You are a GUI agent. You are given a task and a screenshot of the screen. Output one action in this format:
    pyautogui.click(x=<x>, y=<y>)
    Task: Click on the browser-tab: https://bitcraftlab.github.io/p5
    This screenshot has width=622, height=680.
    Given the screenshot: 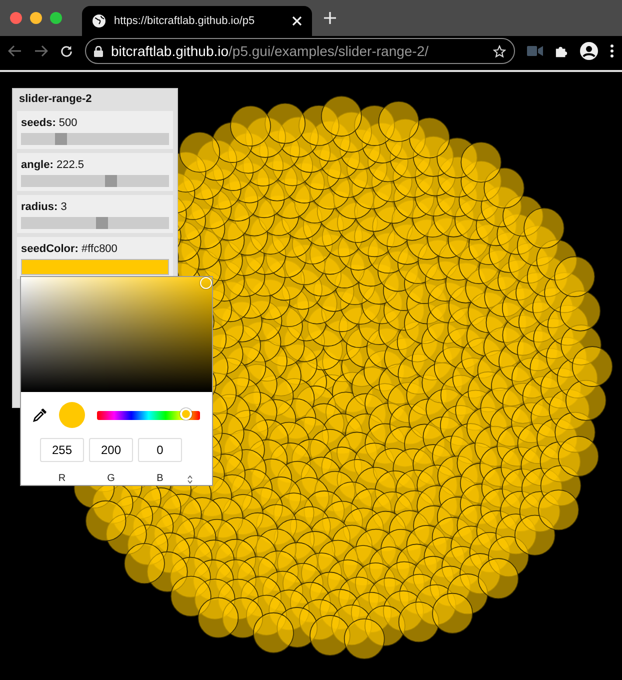 What is the action you would take?
    pyautogui.click(x=197, y=21)
    